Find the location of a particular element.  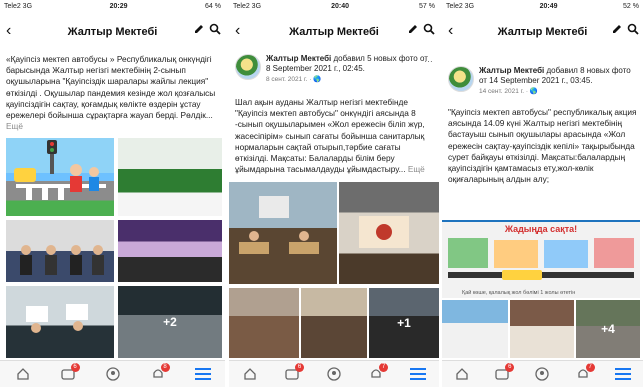

more-photos-count: +4 is located at coordinates (608, 329).